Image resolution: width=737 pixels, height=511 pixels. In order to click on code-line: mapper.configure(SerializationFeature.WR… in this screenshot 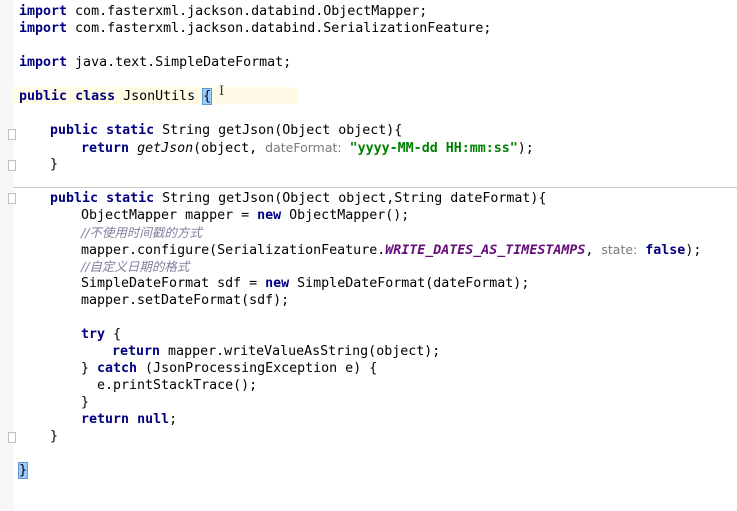, I will do `click(391, 249)`.